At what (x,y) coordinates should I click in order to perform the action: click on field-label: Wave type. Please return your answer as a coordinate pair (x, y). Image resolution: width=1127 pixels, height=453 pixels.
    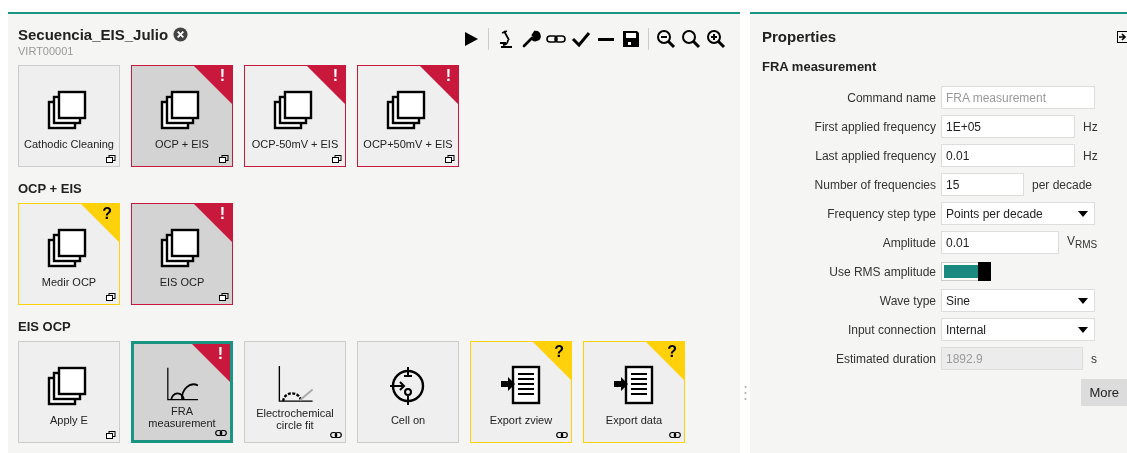
    Looking at the image, I should click on (907, 300).